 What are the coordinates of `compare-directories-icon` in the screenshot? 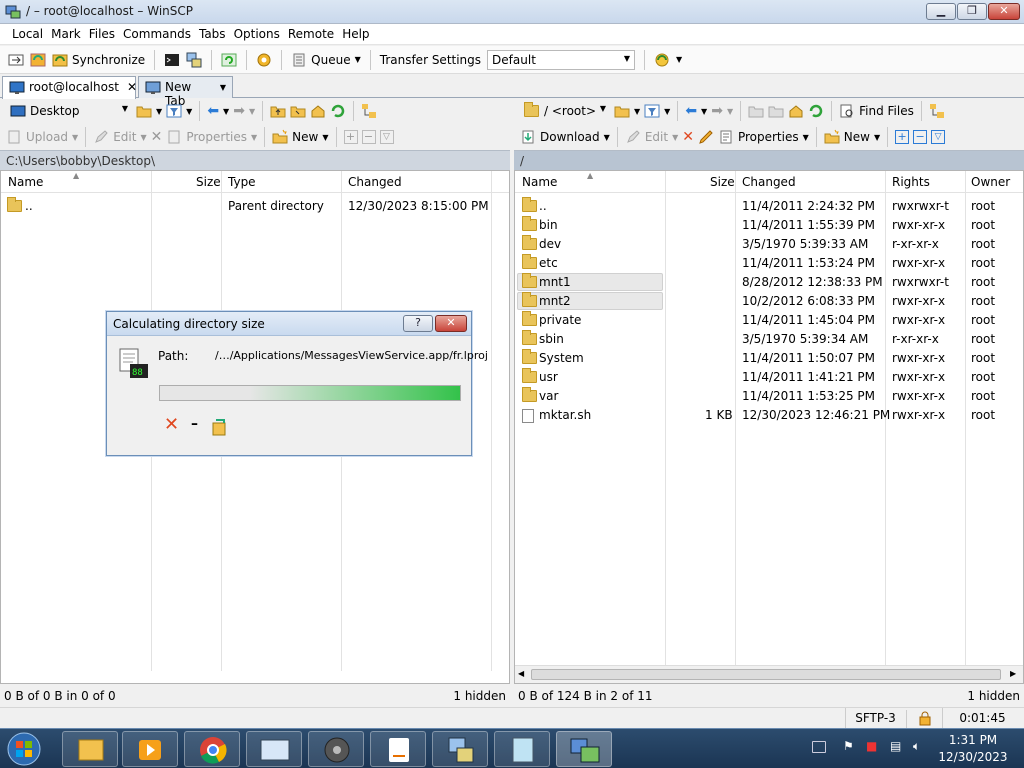 It's located at (16, 60).